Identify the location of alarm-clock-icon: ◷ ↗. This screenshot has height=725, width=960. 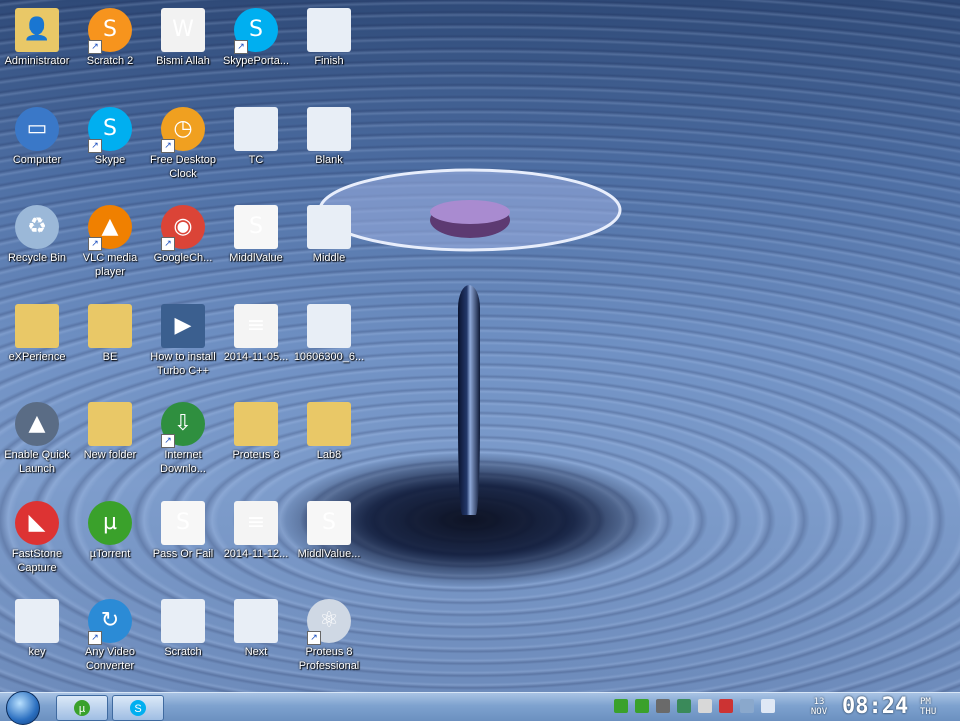
(183, 129).